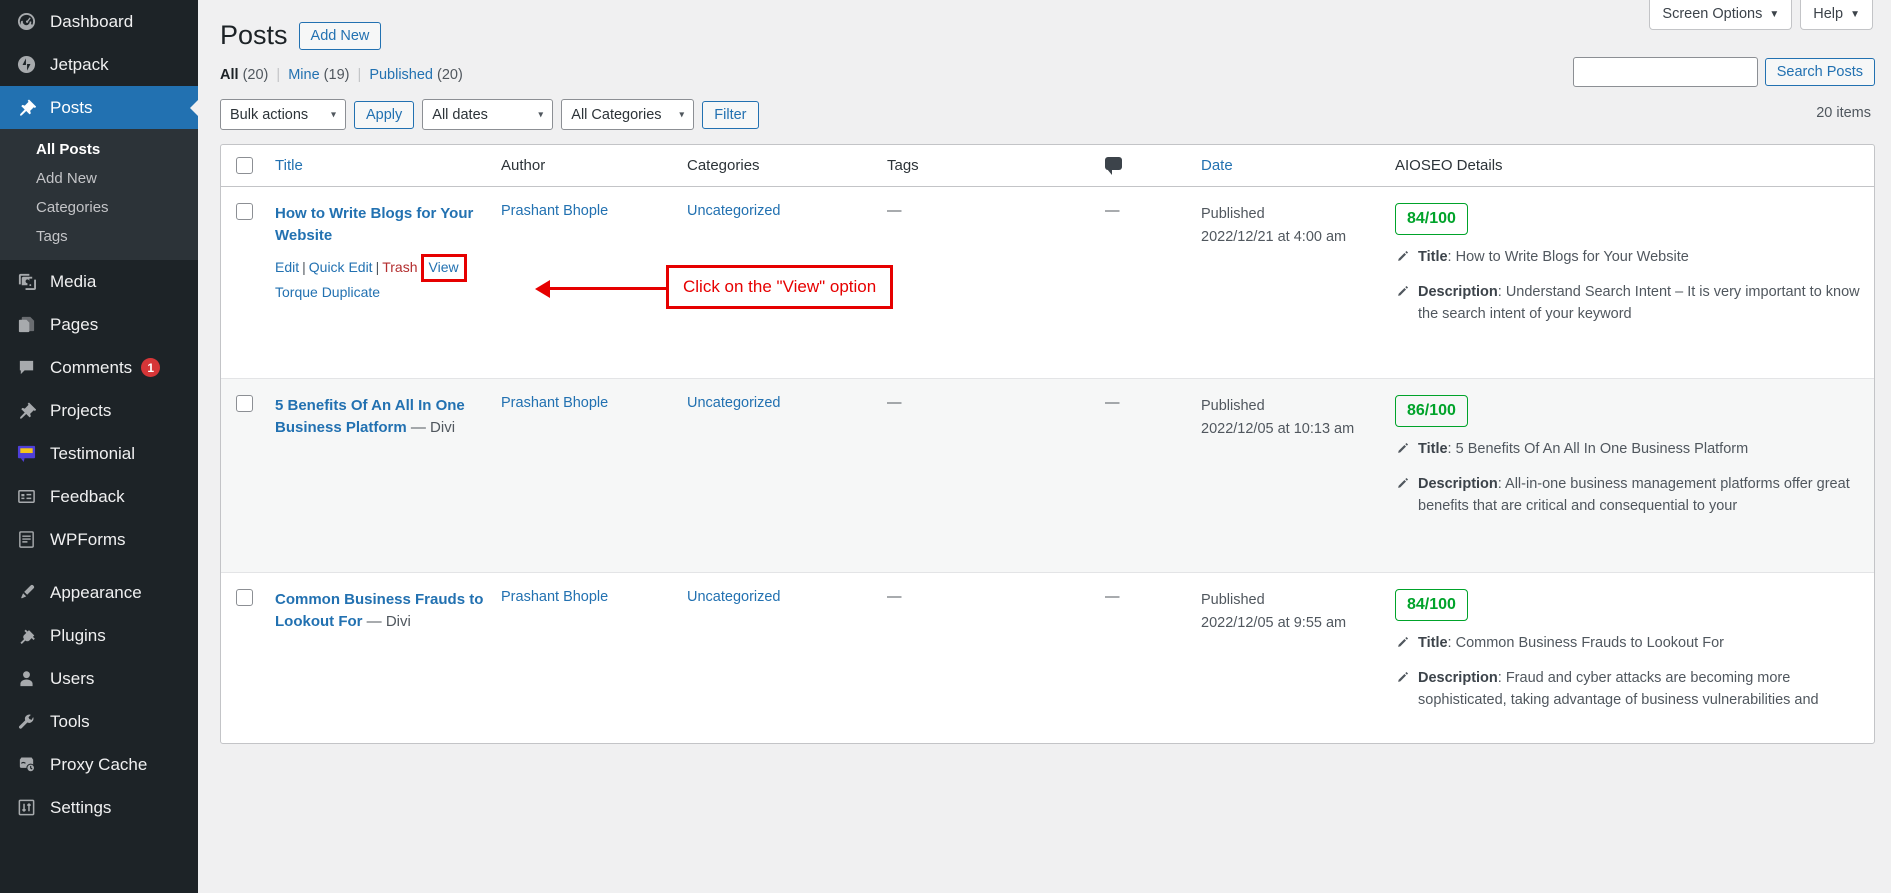 This screenshot has height=893, width=1891. I want to click on sidebar-item-media: Media, so click(99, 281).